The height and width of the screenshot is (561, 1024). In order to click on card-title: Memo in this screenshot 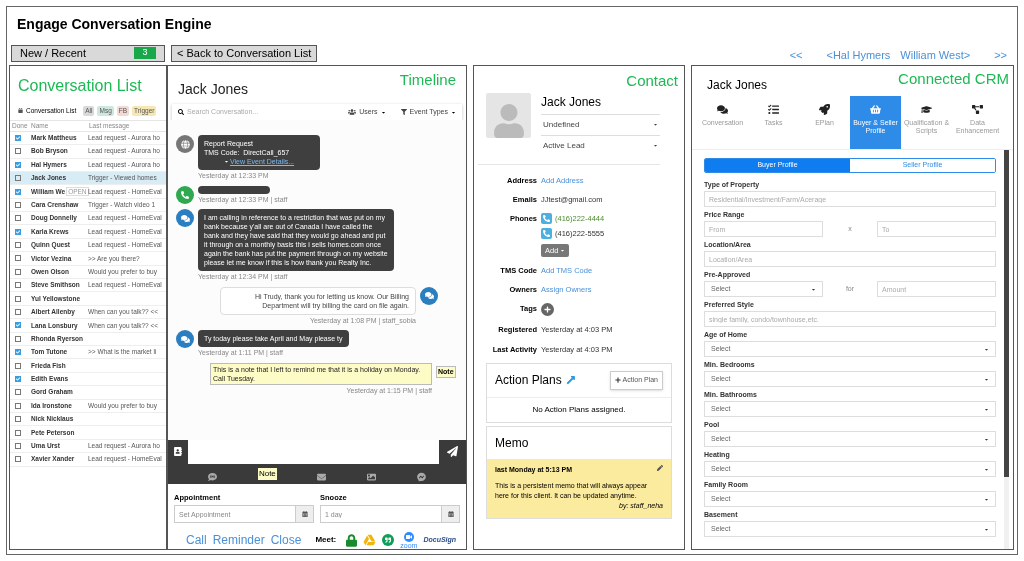, I will do `click(512, 443)`.